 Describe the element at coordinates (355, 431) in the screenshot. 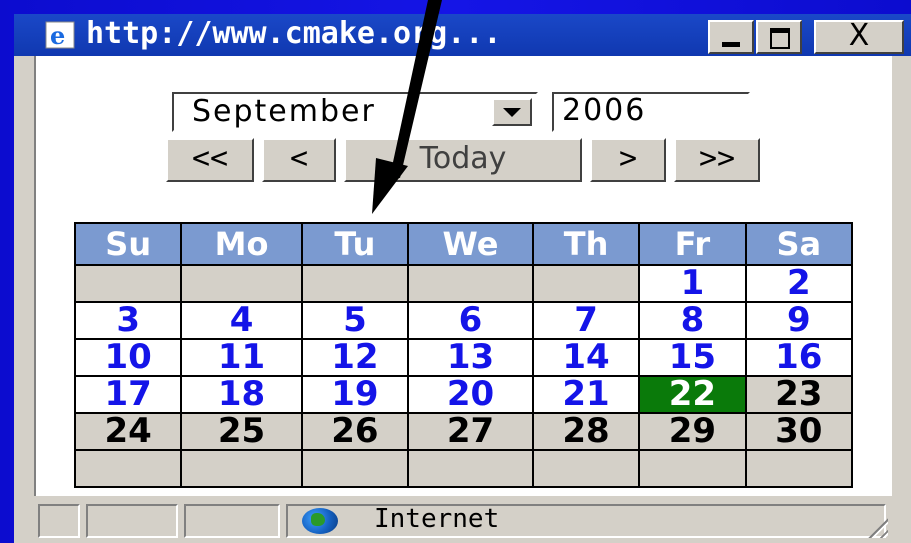

I see `calendar-day-disabled: 26` at that location.